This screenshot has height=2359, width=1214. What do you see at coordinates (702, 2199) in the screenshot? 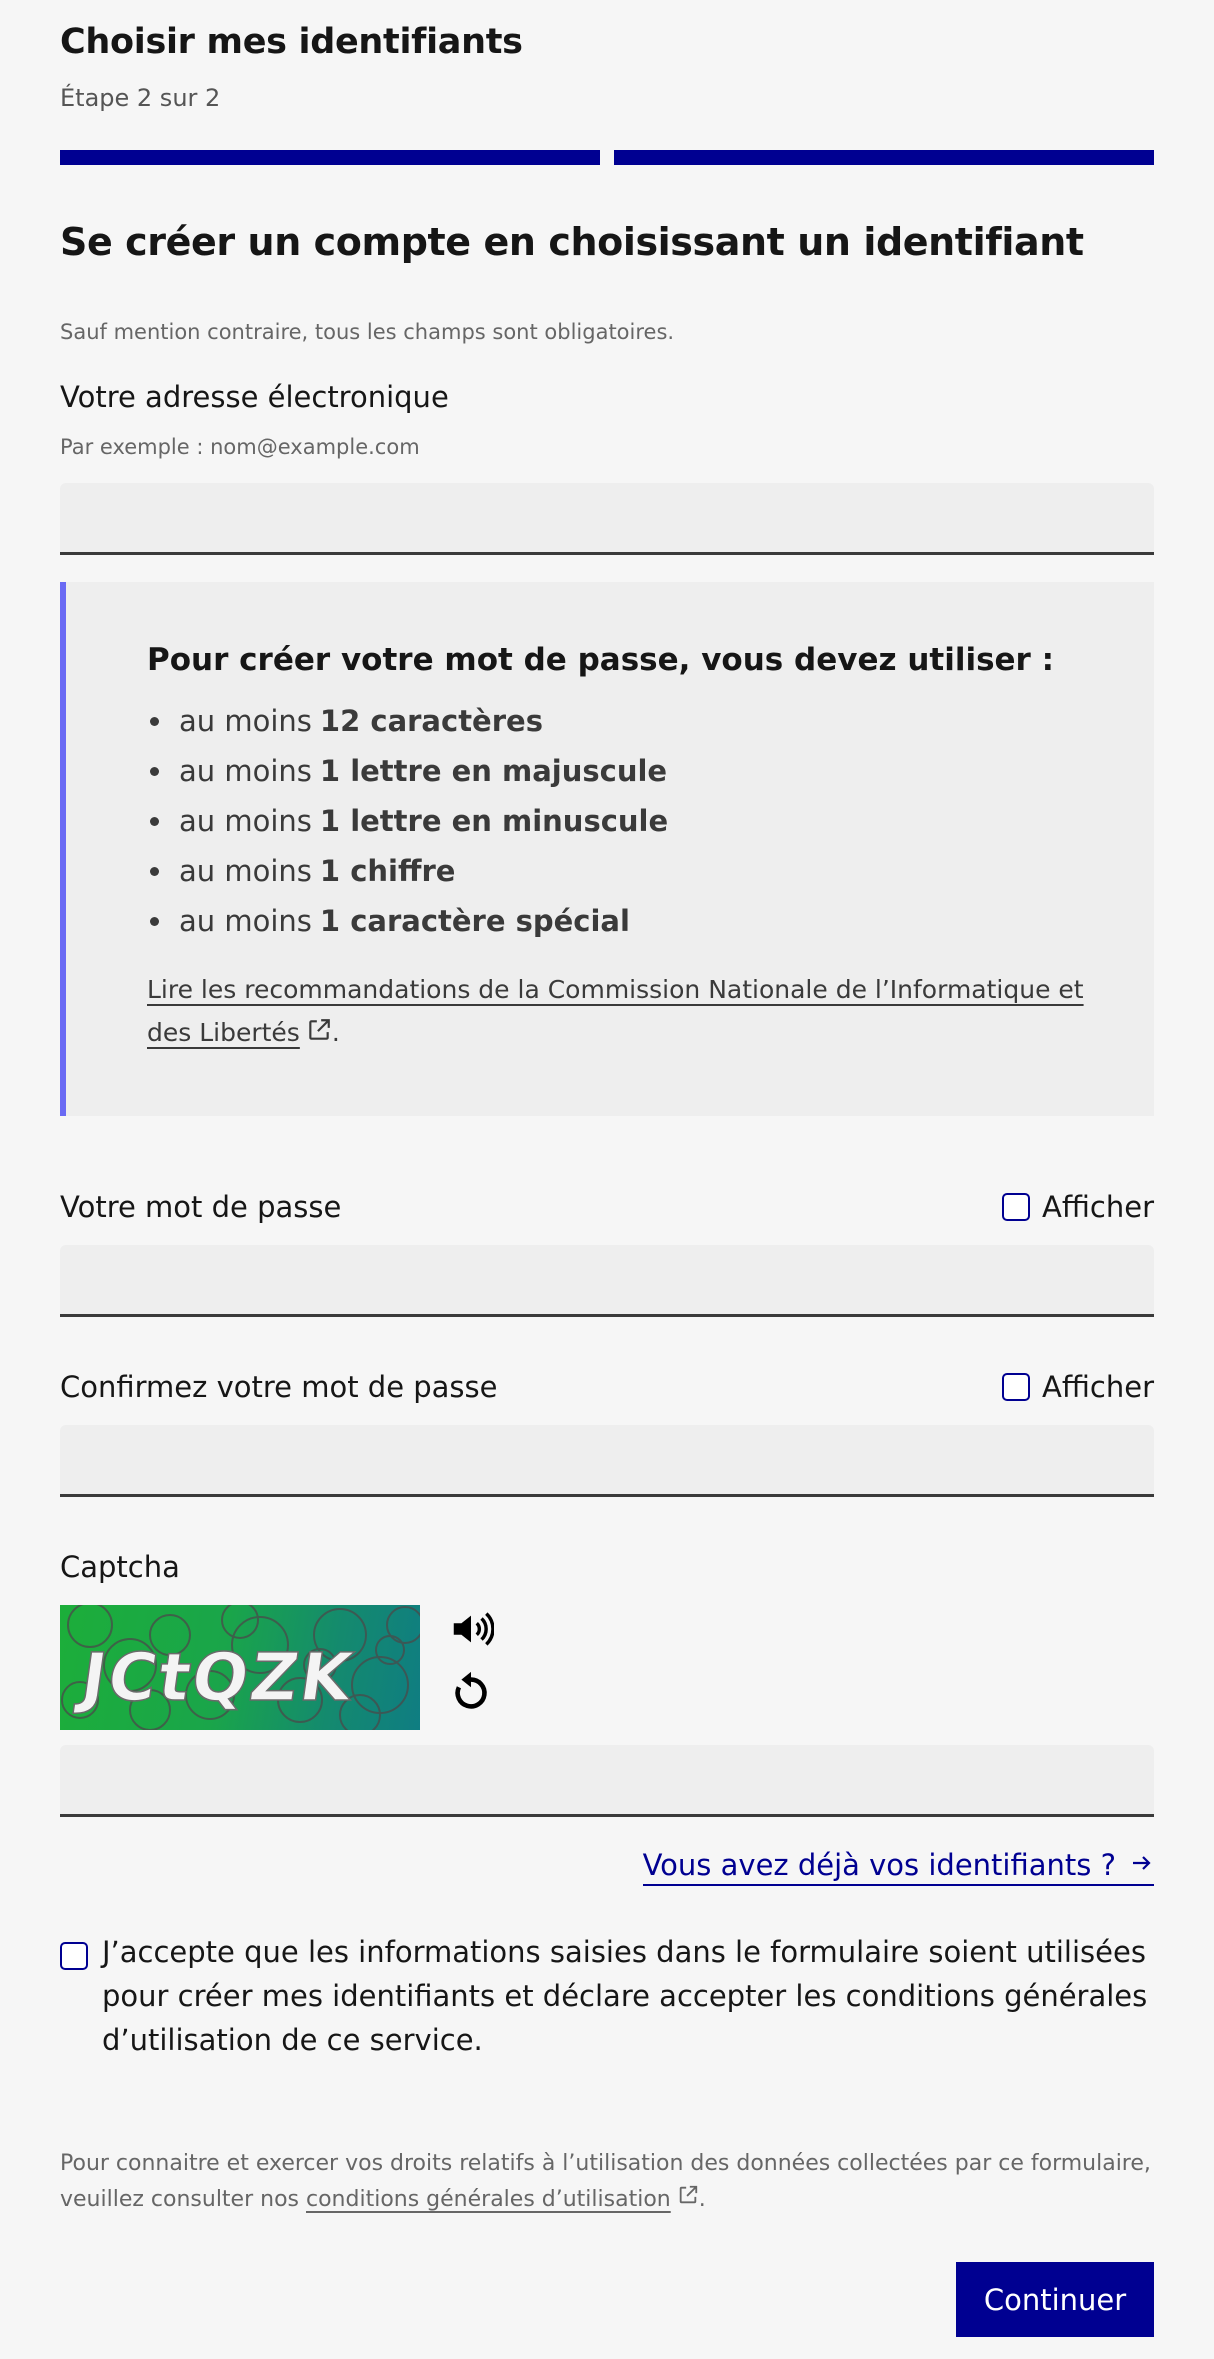
I see `legal-suffix: .` at bounding box center [702, 2199].